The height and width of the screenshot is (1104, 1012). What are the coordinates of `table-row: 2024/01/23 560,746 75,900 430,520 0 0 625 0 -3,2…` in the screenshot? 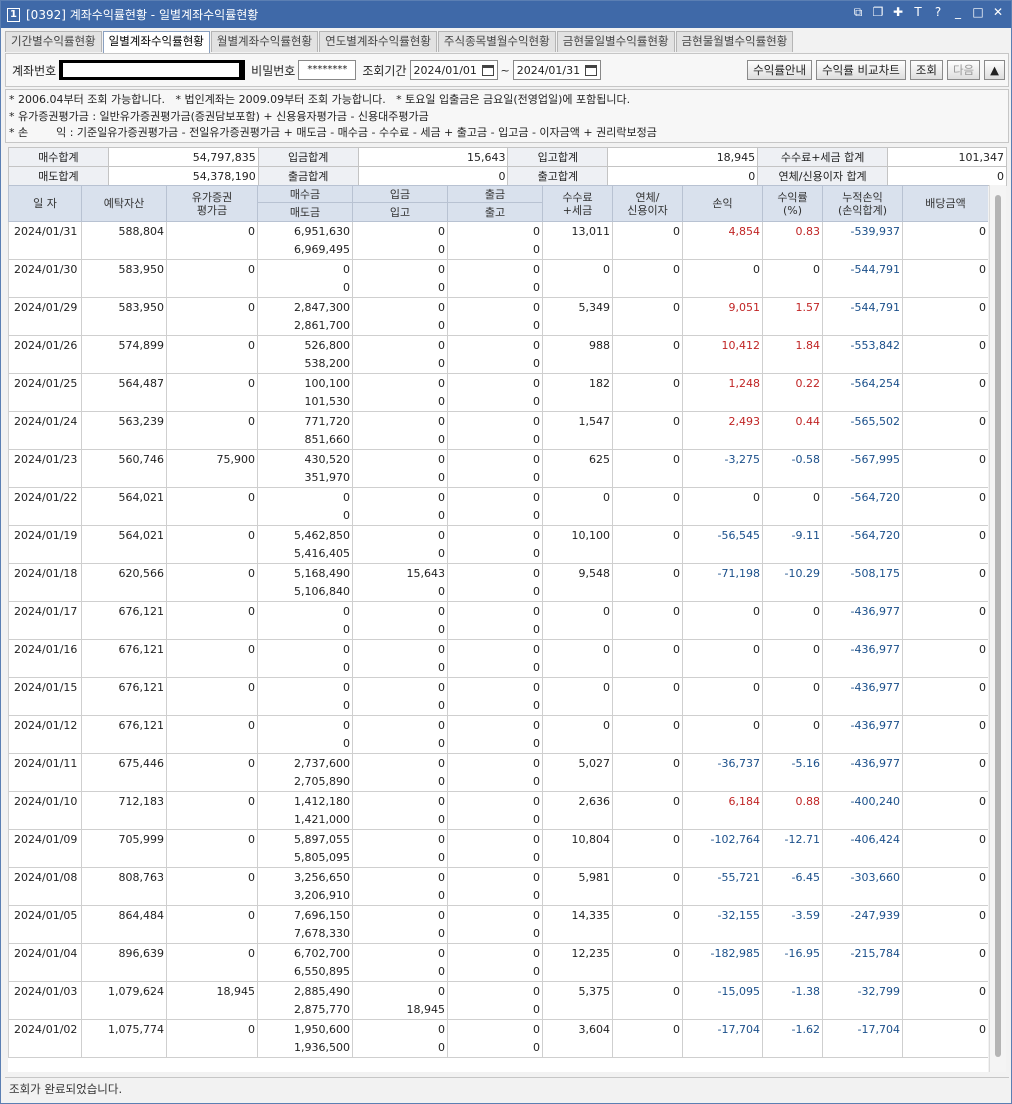 It's located at (498, 459).